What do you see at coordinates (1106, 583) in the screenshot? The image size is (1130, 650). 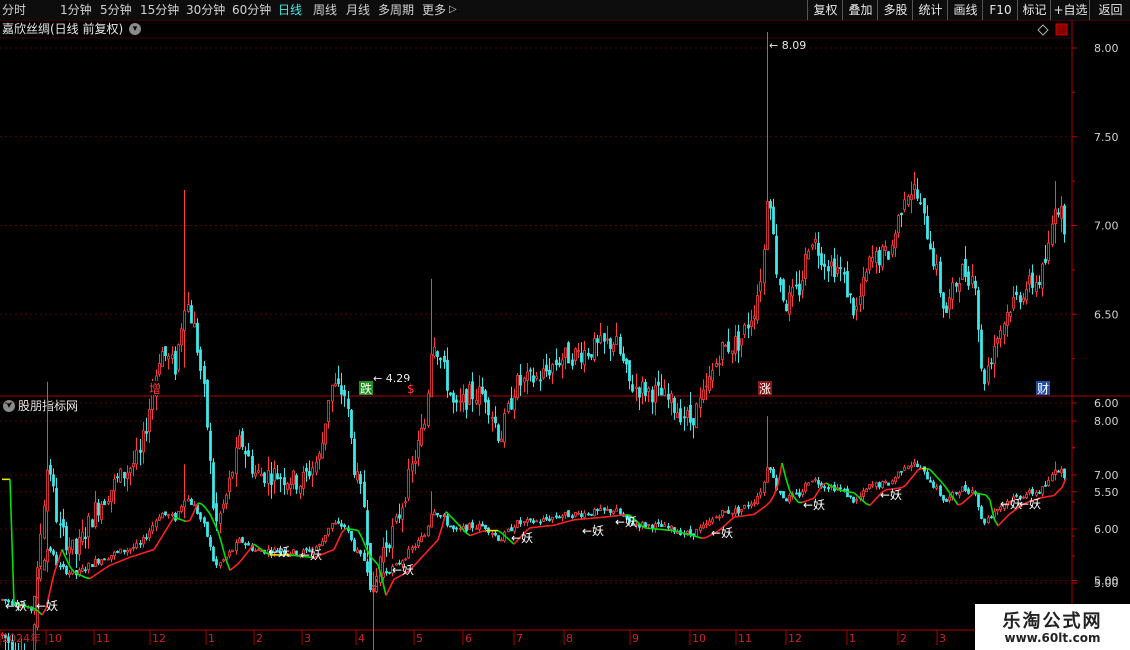 I see `indicator-axis-label-3: 5.00` at bounding box center [1106, 583].